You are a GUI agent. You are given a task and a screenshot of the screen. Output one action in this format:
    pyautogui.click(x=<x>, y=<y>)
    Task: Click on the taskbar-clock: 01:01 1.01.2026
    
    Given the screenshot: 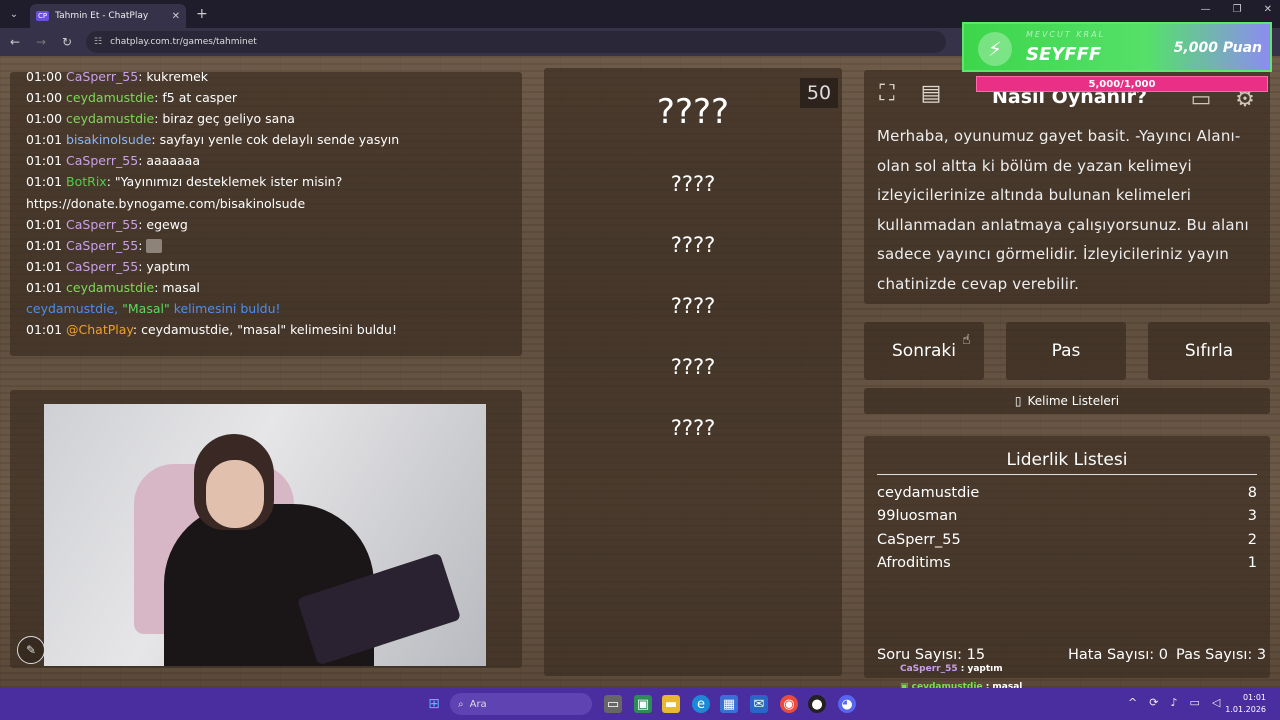 What is the action you would take?
    pyautogui.click(x=1245, y=704)
    